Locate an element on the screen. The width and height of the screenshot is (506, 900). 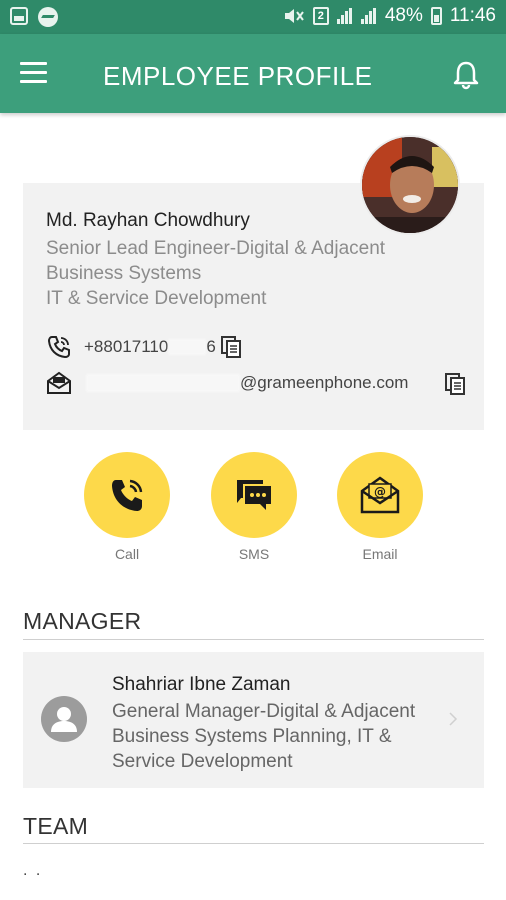
manager-section-title: MANAGER is located at coordinates (82, 621).